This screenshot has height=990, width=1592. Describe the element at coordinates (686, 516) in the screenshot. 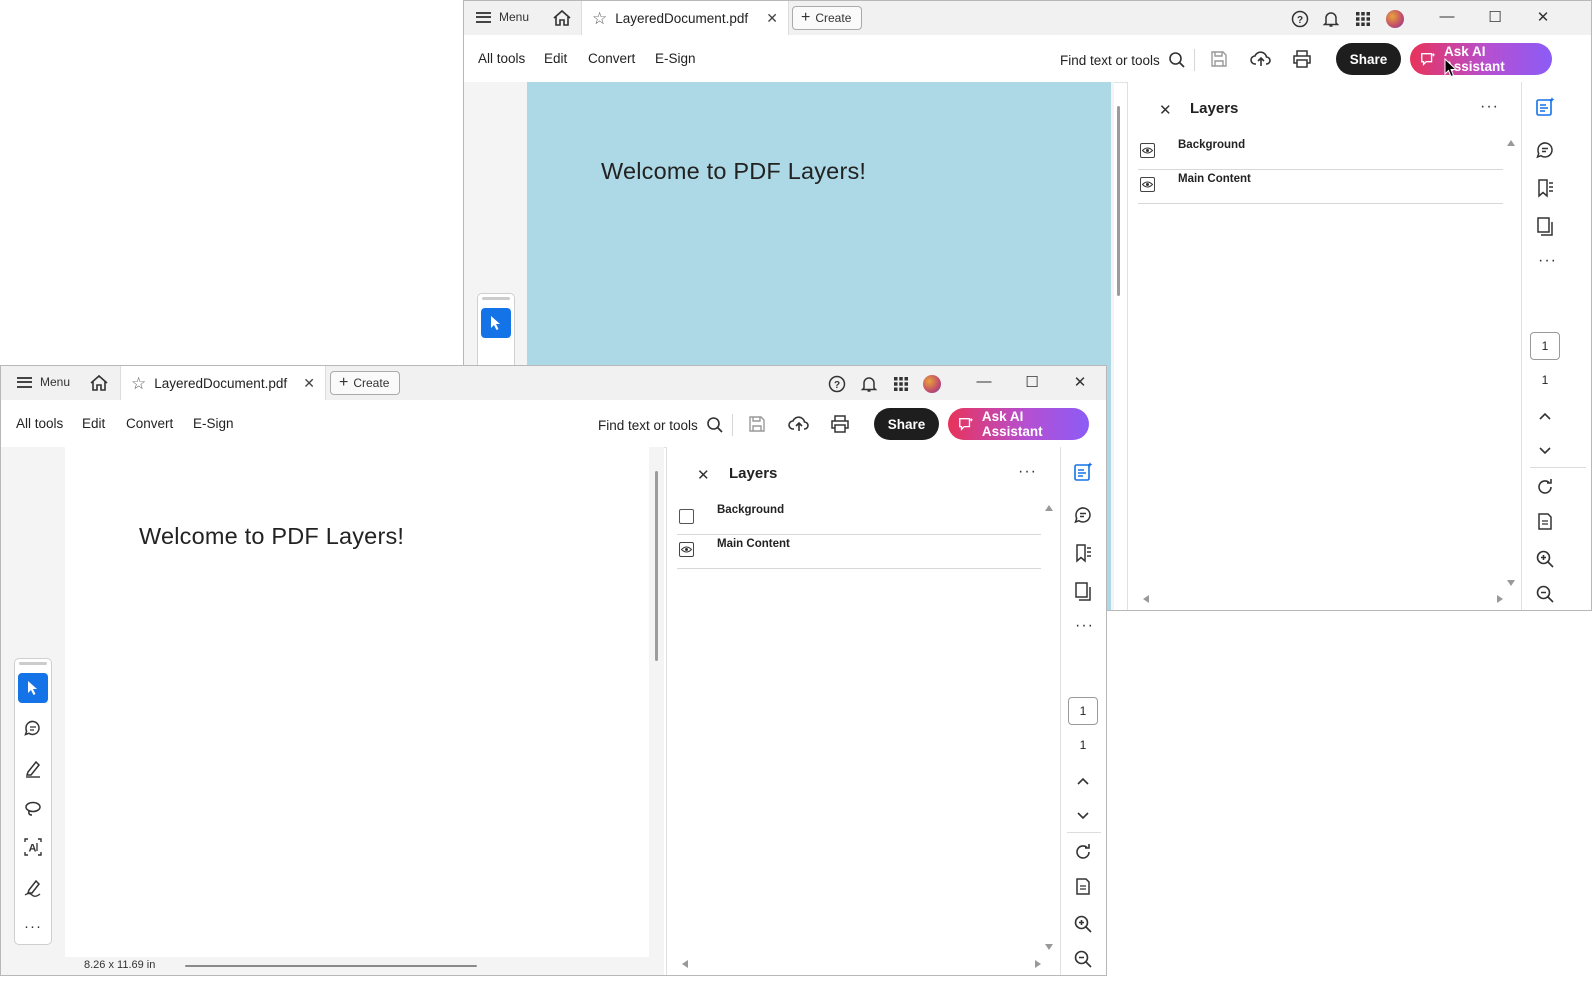

I see `visibility-checkbox` at that location.